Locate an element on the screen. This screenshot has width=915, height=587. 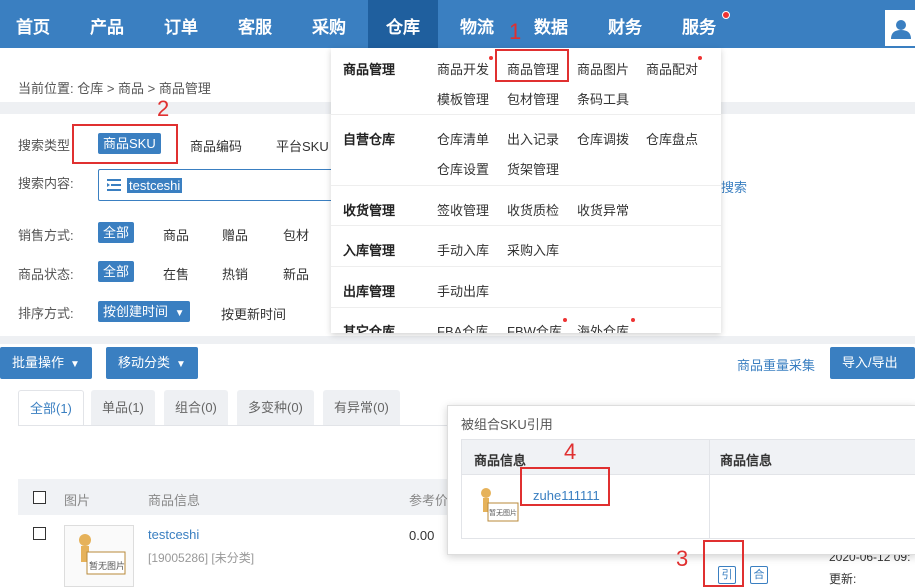
row-checkbox is located at coordinates (39, 533).